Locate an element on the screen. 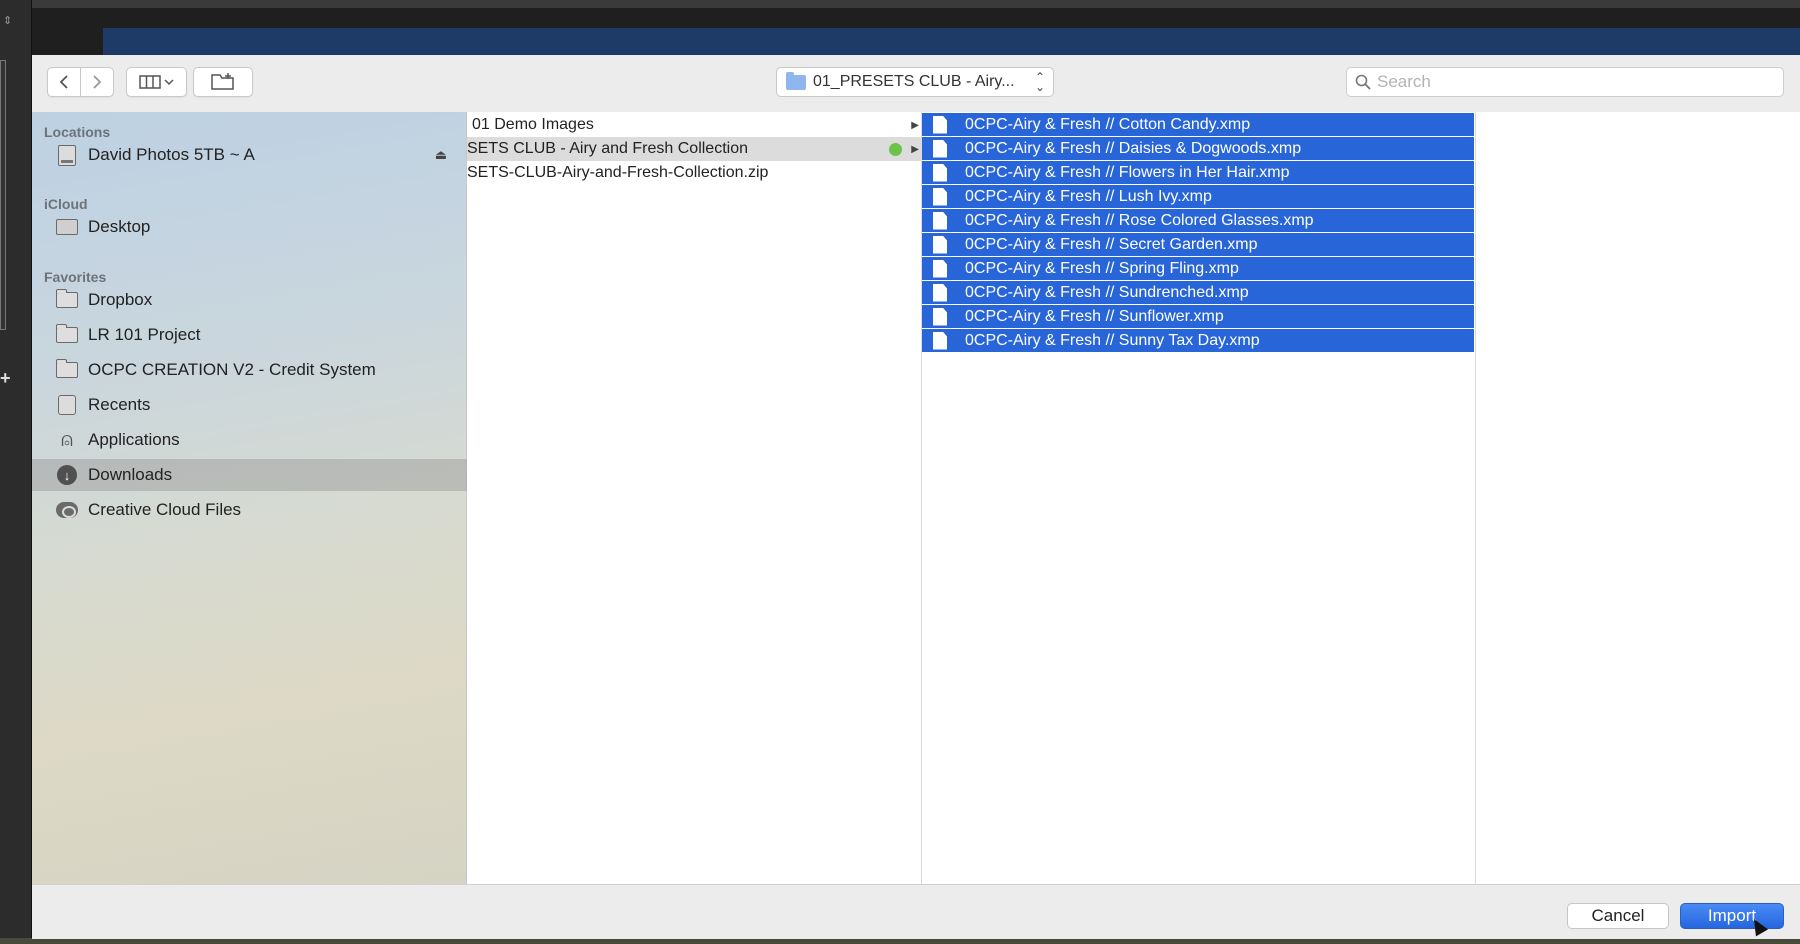 This screenshot has height=944, width=1800. background-panel-frame is located at coordinates (3, 195).